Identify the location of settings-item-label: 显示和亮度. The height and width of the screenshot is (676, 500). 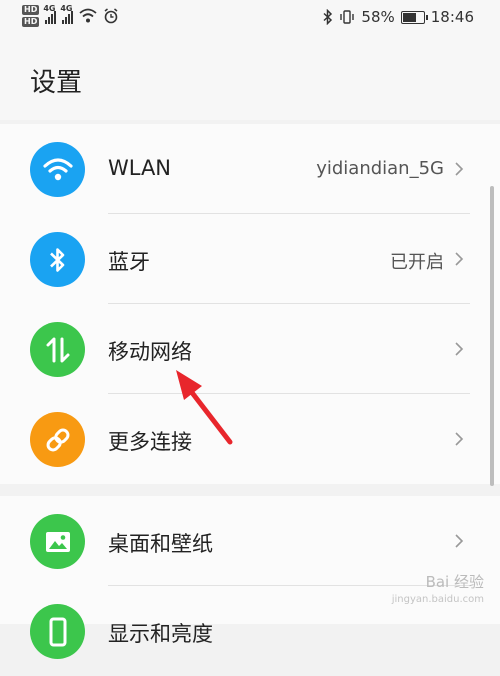
(160, 634).